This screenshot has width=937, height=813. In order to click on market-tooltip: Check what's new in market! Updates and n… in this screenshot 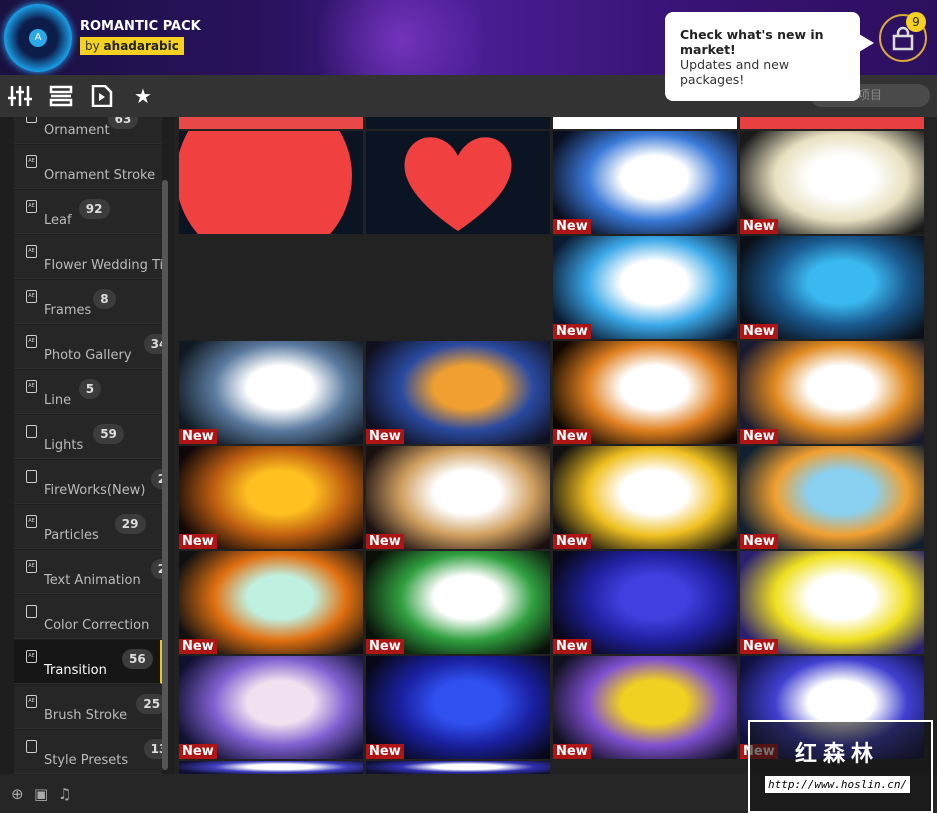, I will do `click(769, 56)`.